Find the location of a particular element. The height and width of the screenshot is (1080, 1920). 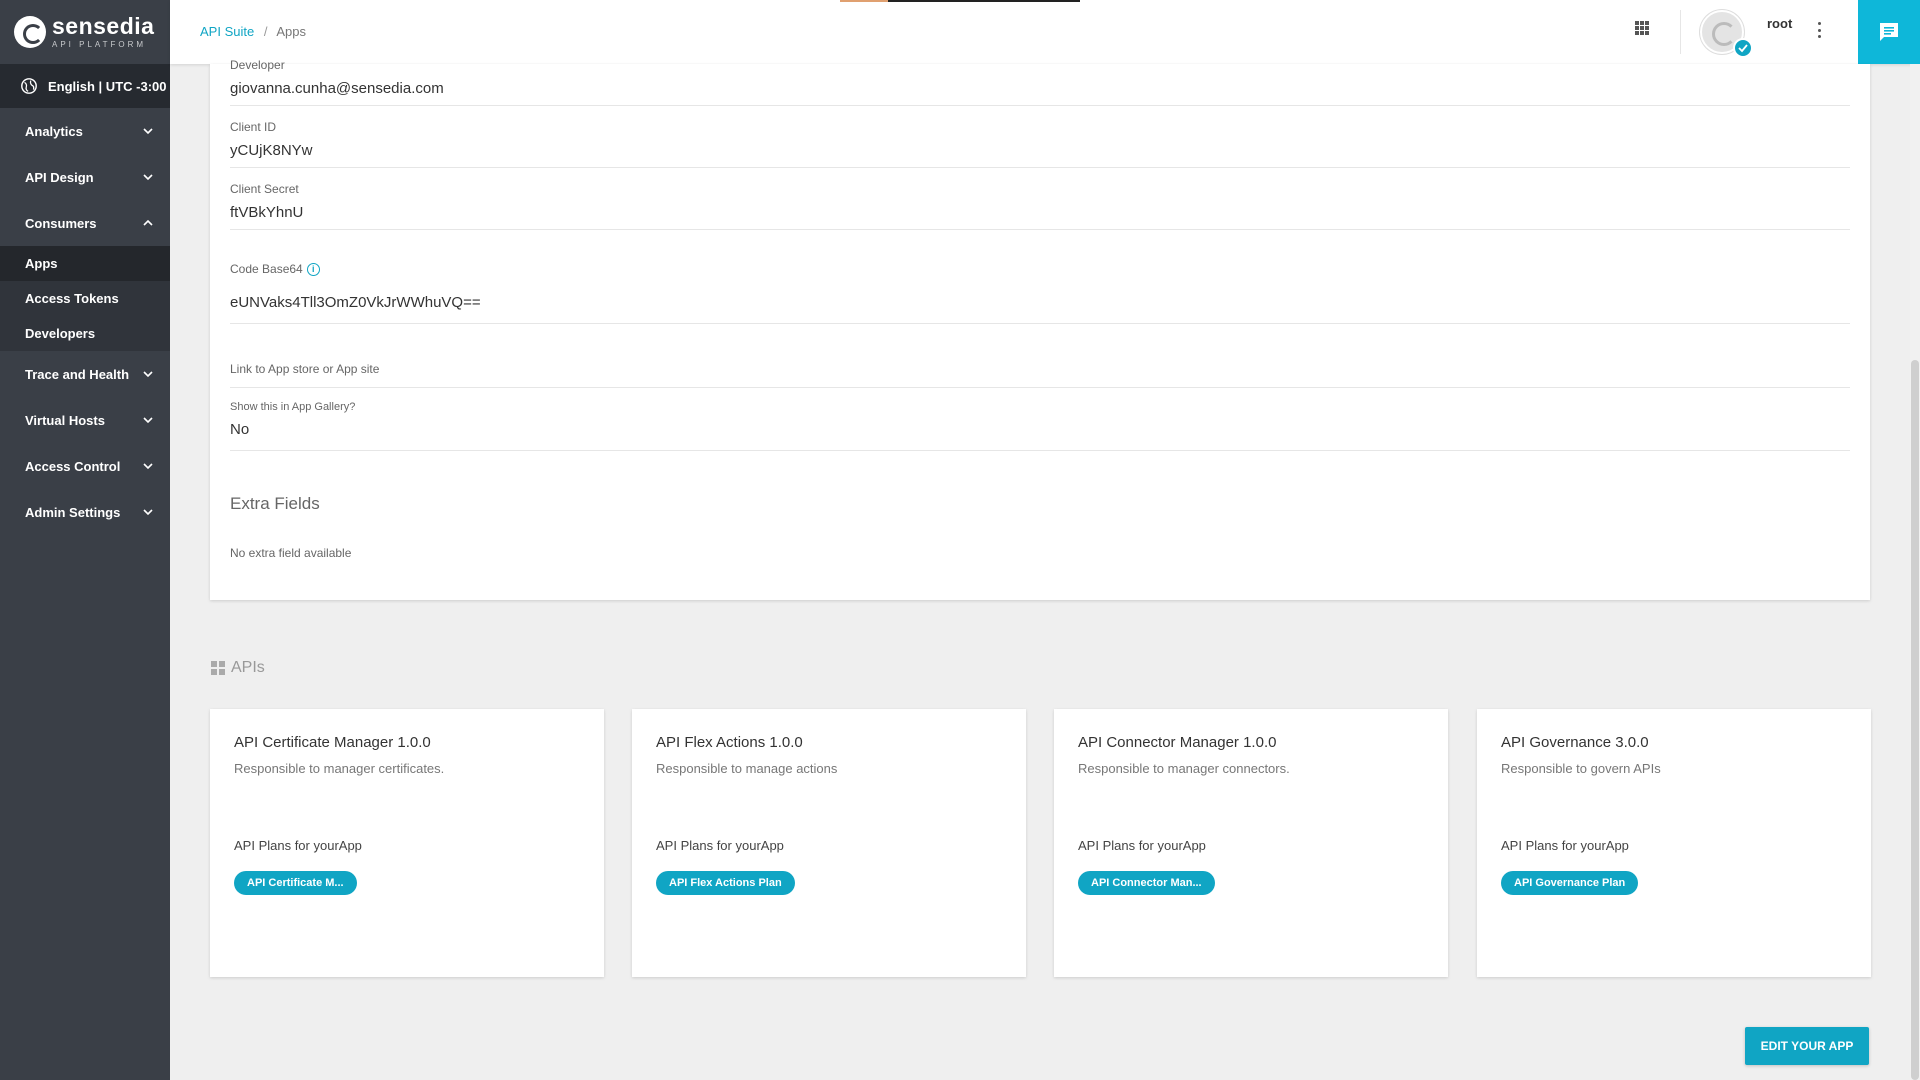

api-card-description: Responsible to manage actions is located at coordinates (747, 768).